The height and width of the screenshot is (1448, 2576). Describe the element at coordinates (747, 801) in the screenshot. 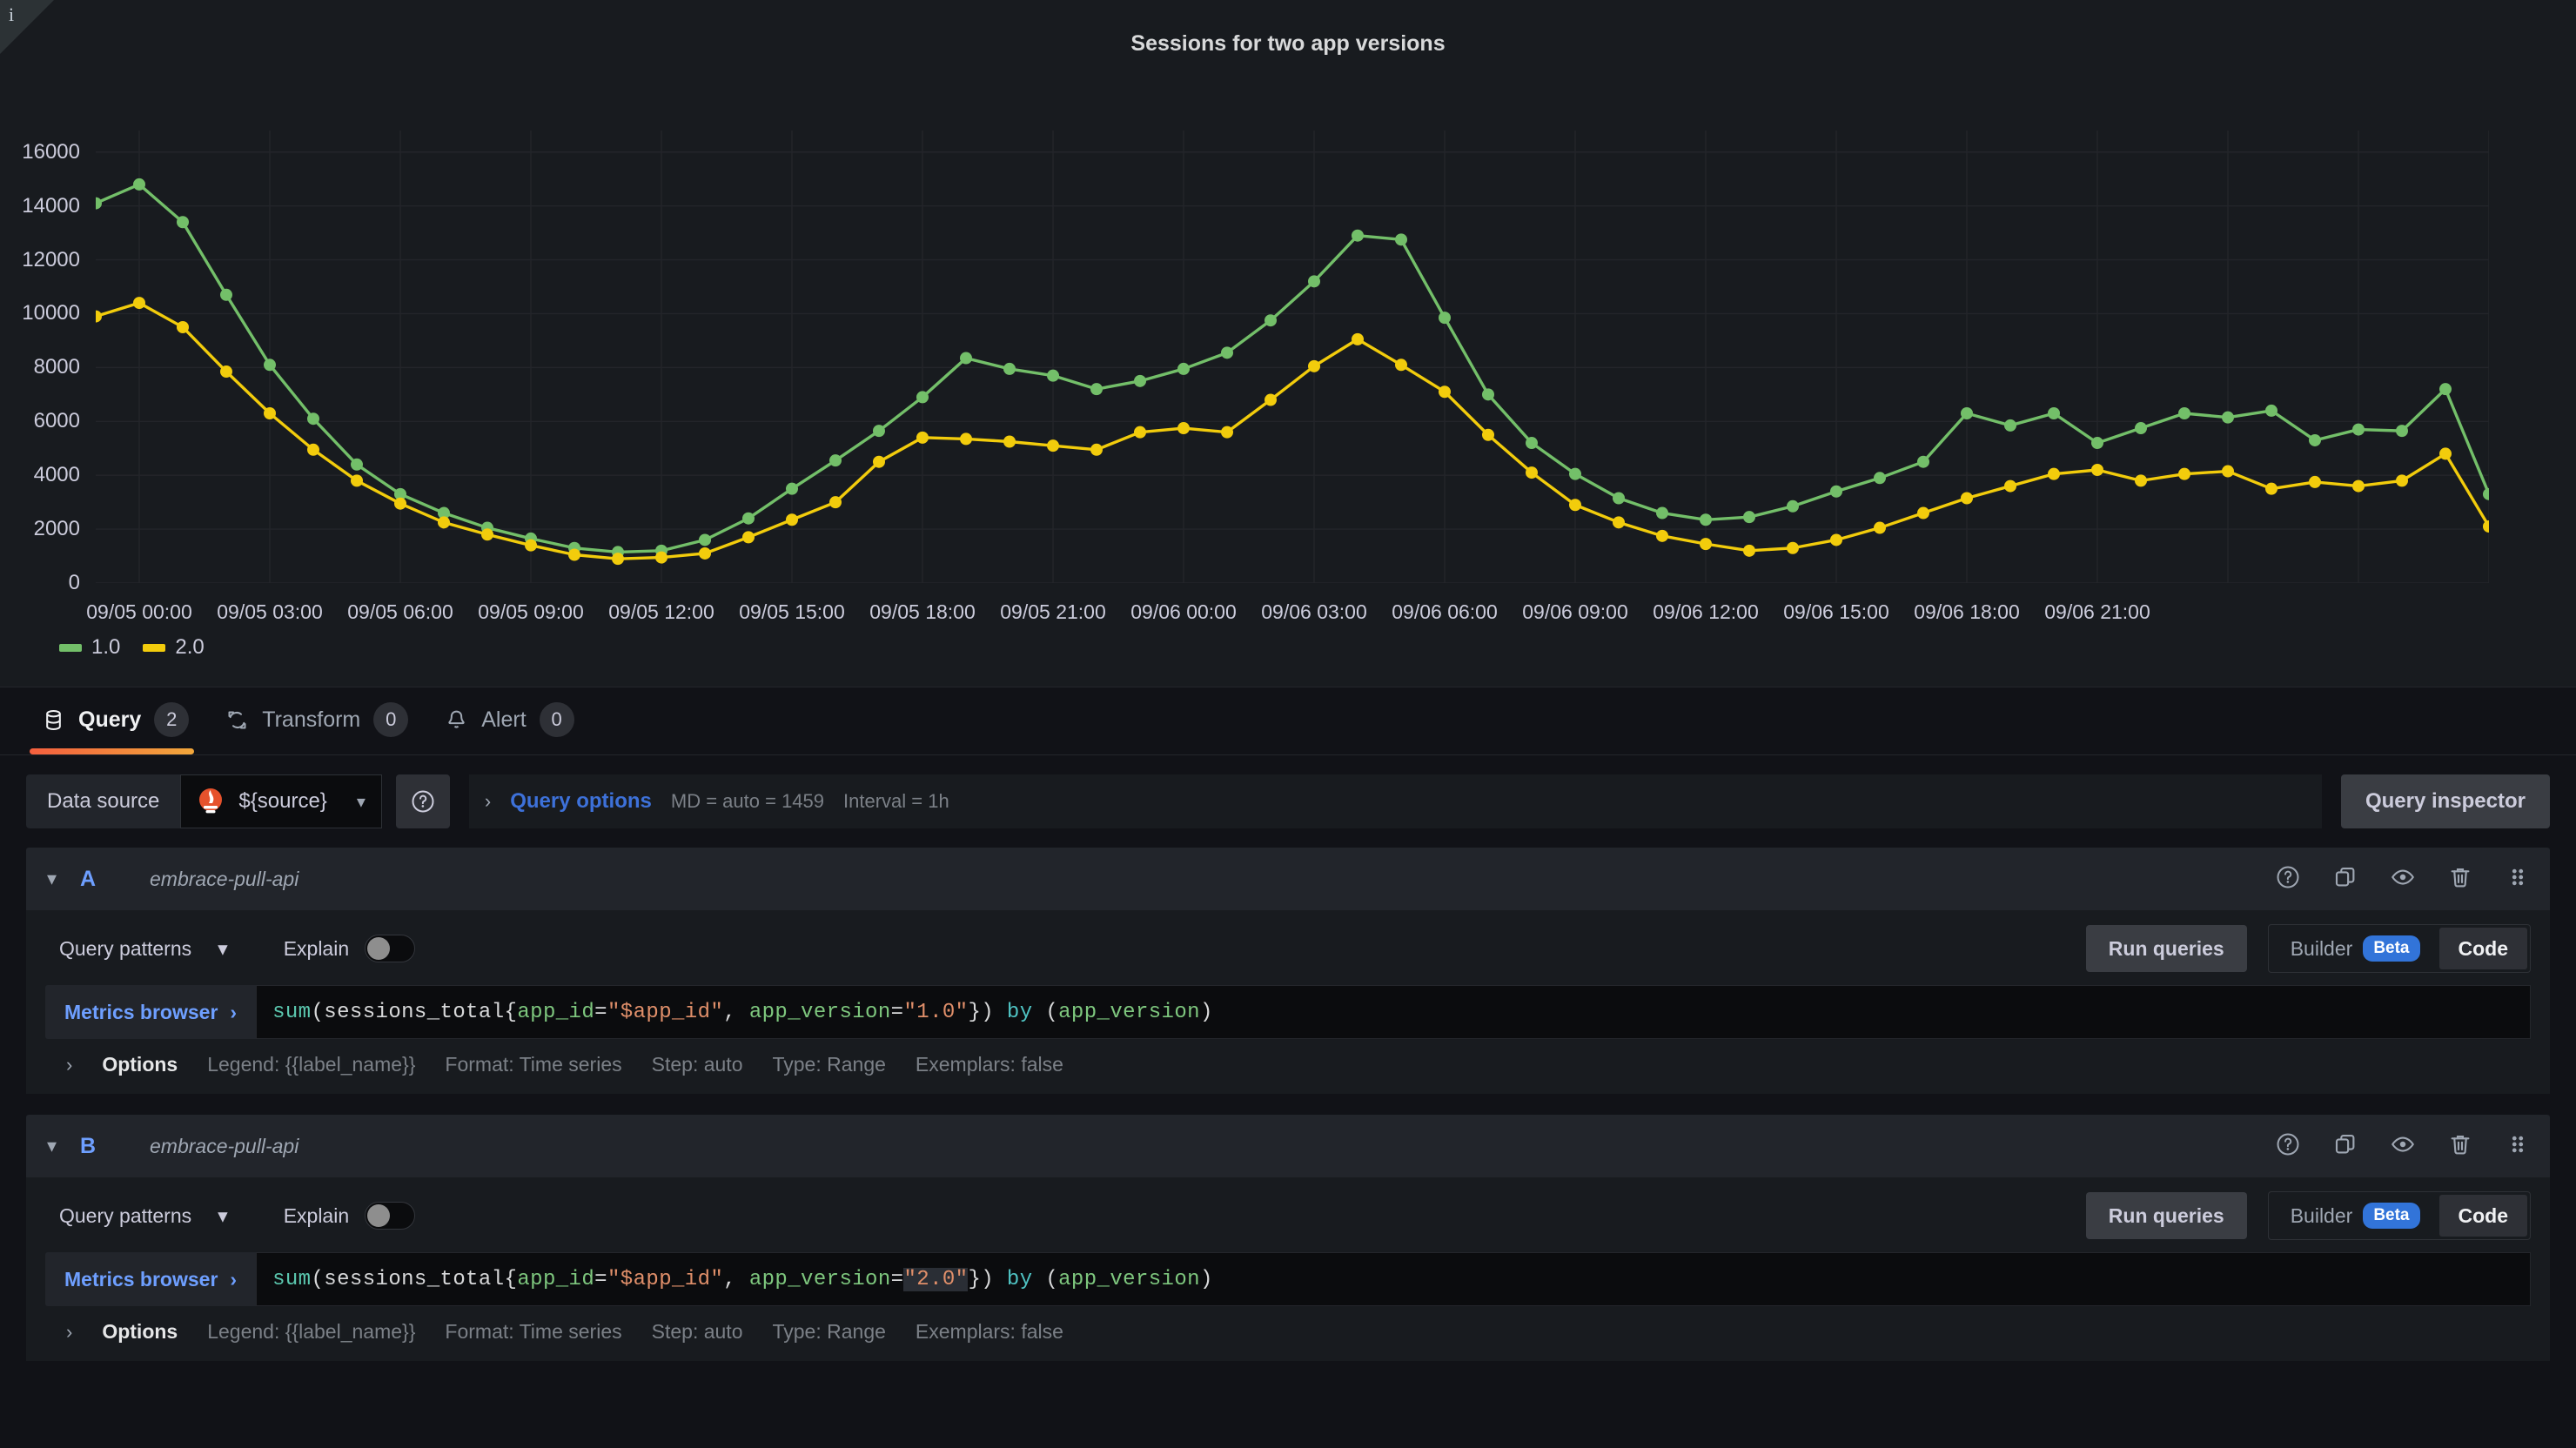

I see `max-data-points-info: MD = auto = 1459` at that location.